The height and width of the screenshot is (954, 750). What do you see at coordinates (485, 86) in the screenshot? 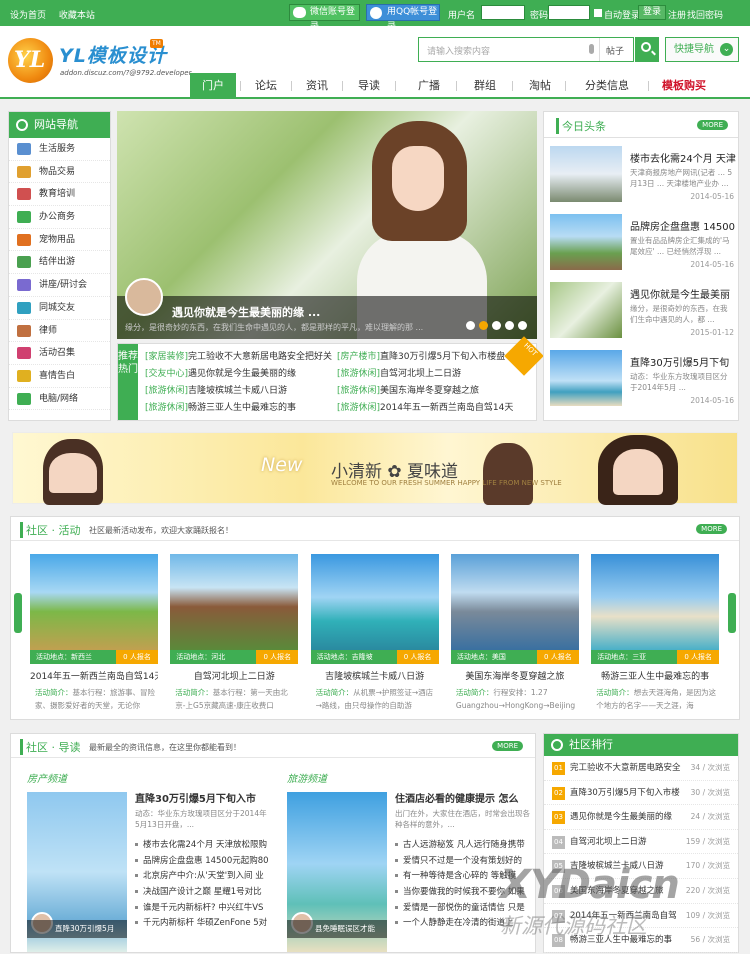
I see `nav-item-groups: 群组` at bounding box center [485, 86].